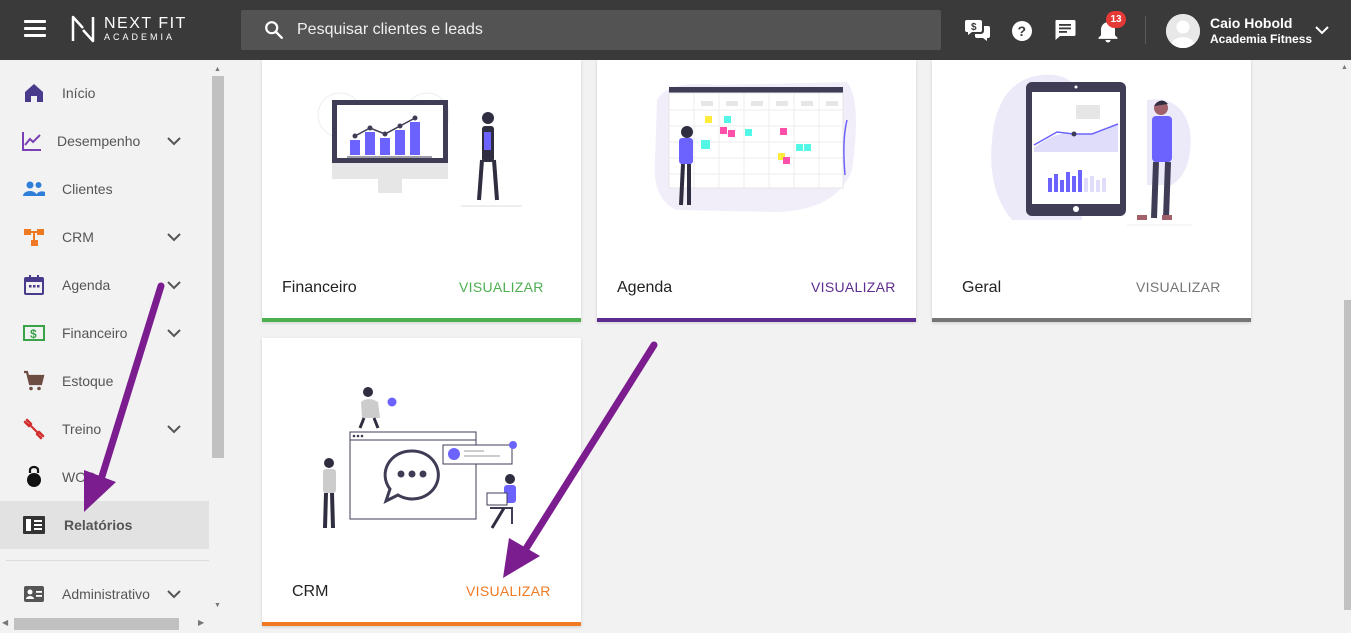  Describe the element at coordinates (104, 477) in the screenshot. I see `sidebar-item-wod: WOD` at that location.